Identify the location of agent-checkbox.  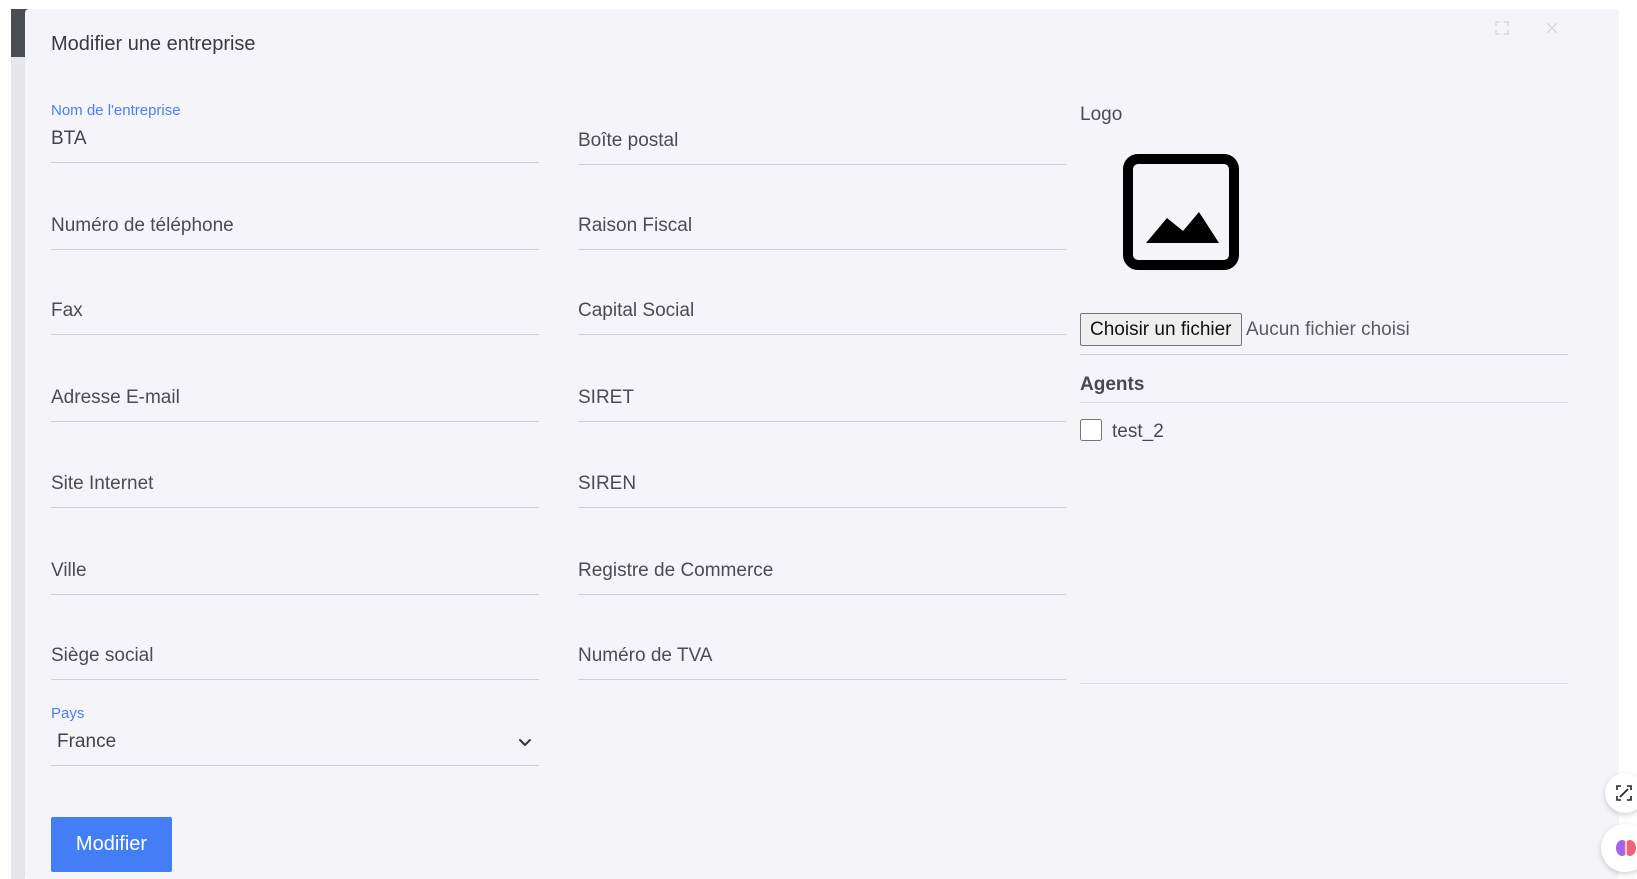
(1091, 430).